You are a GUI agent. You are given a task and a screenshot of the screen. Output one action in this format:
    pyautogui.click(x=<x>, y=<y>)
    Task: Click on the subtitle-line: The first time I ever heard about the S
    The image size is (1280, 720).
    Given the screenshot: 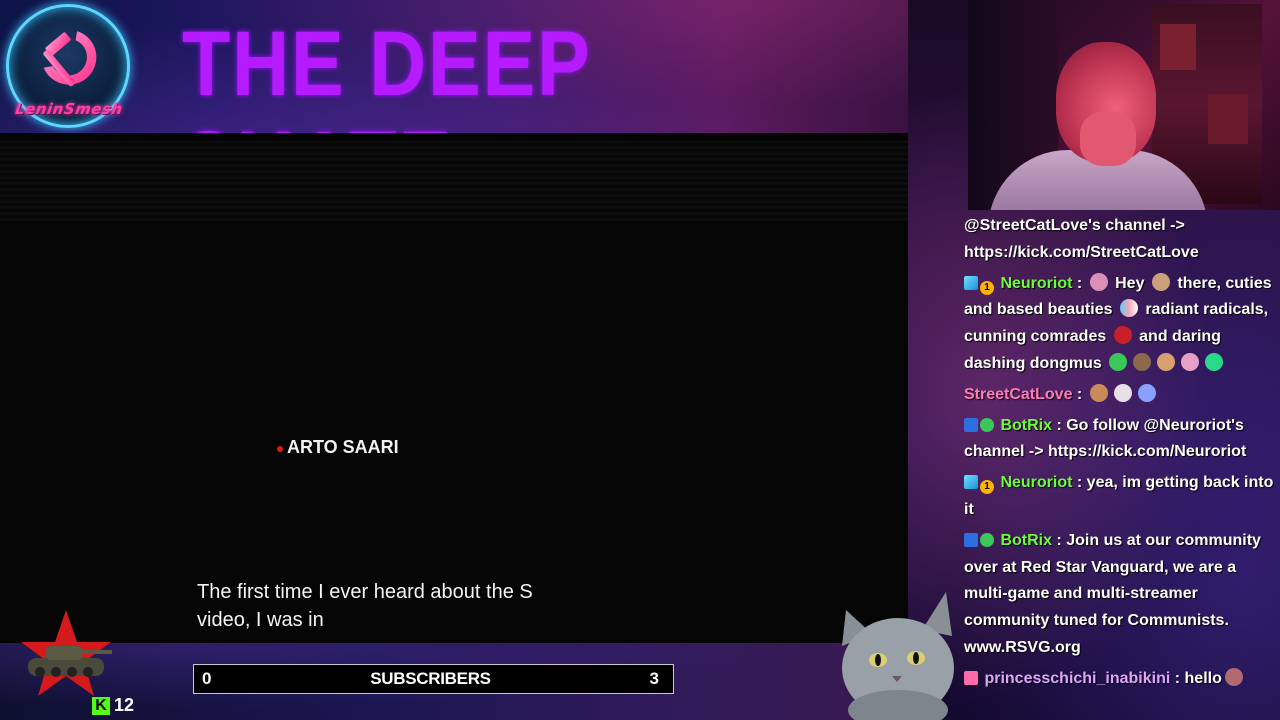 What is the action you would take?
    pyautogui.click(x=365, y=592)
    